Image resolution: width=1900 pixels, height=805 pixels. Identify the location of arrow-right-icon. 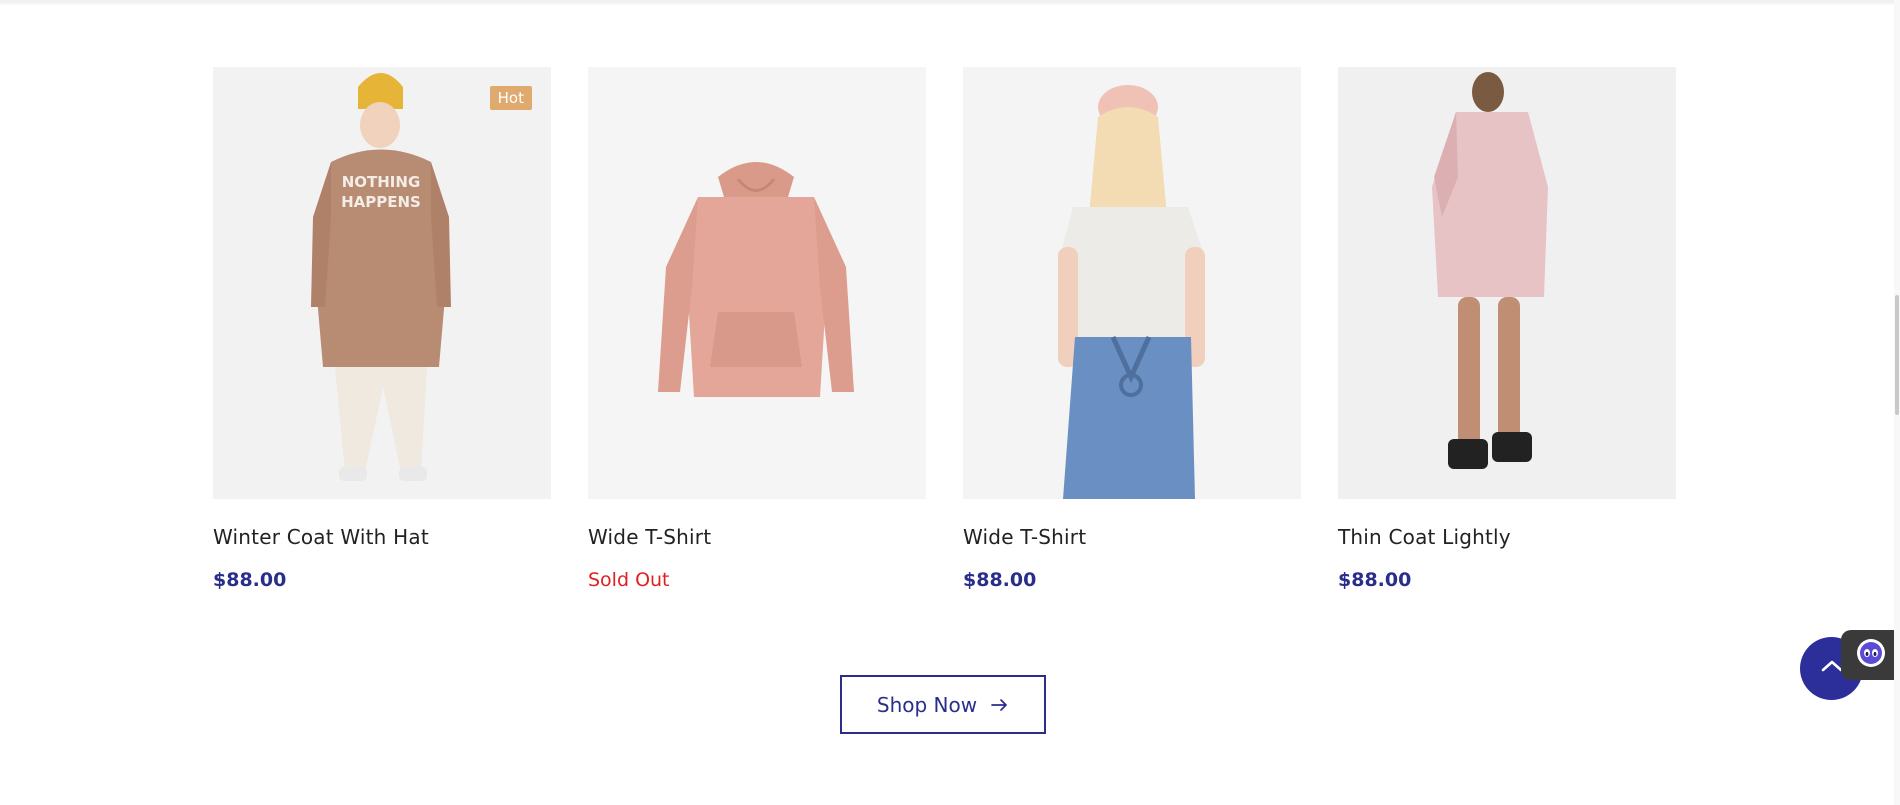
(1000, 705).